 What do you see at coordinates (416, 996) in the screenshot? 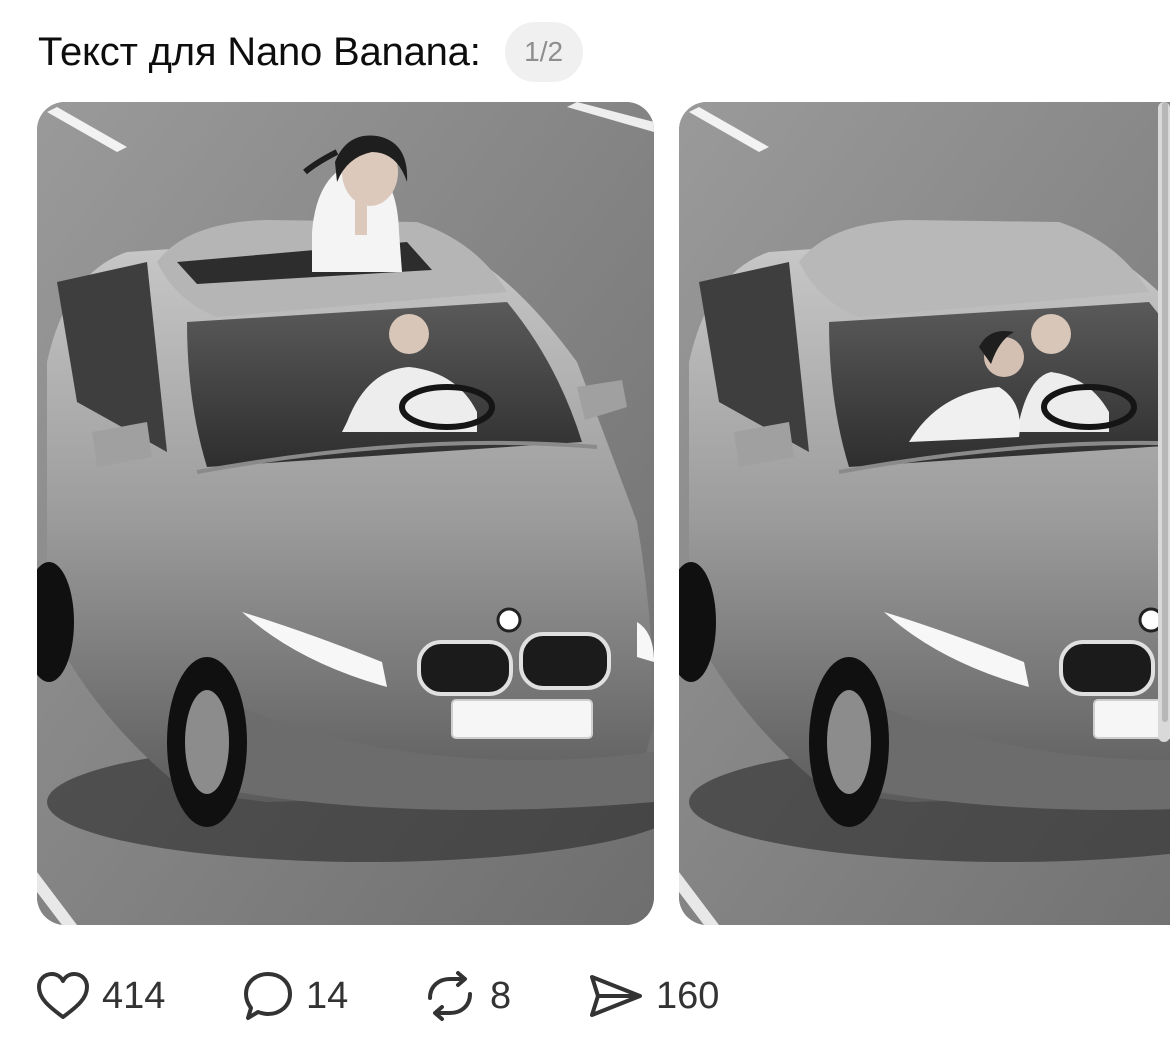
I see `post-actions-bar: 414 14 8 160` at bounding box center [416, 996].